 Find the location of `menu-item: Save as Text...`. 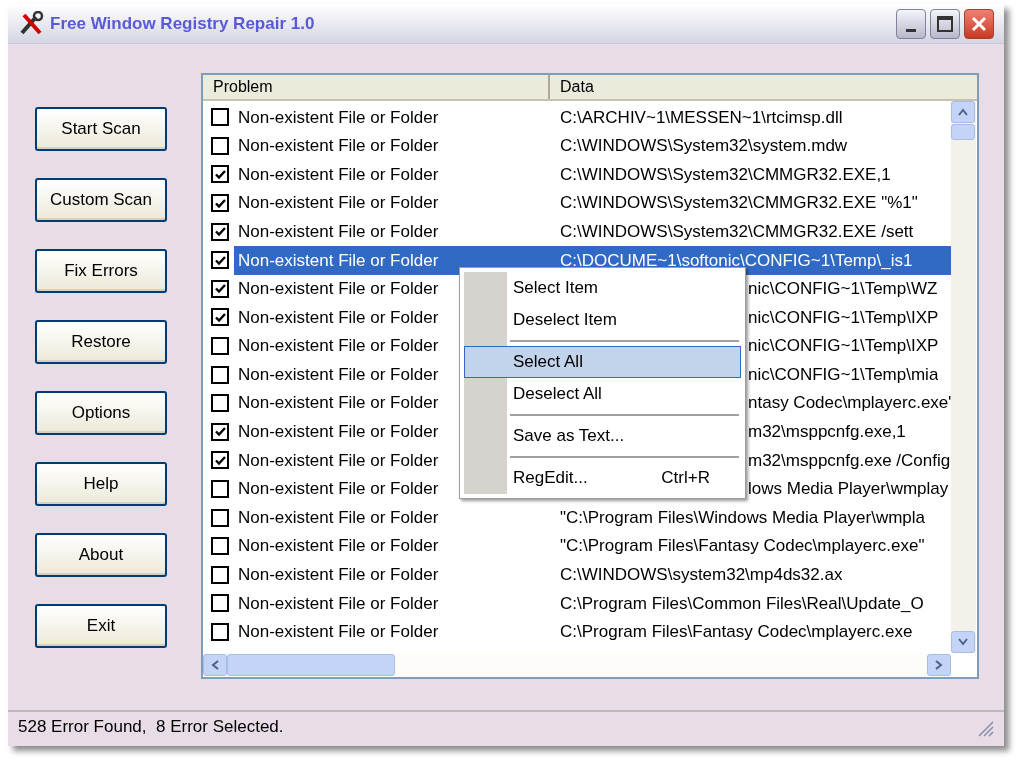

menu-item: Save as Text... is located at coordinates (602, 436).